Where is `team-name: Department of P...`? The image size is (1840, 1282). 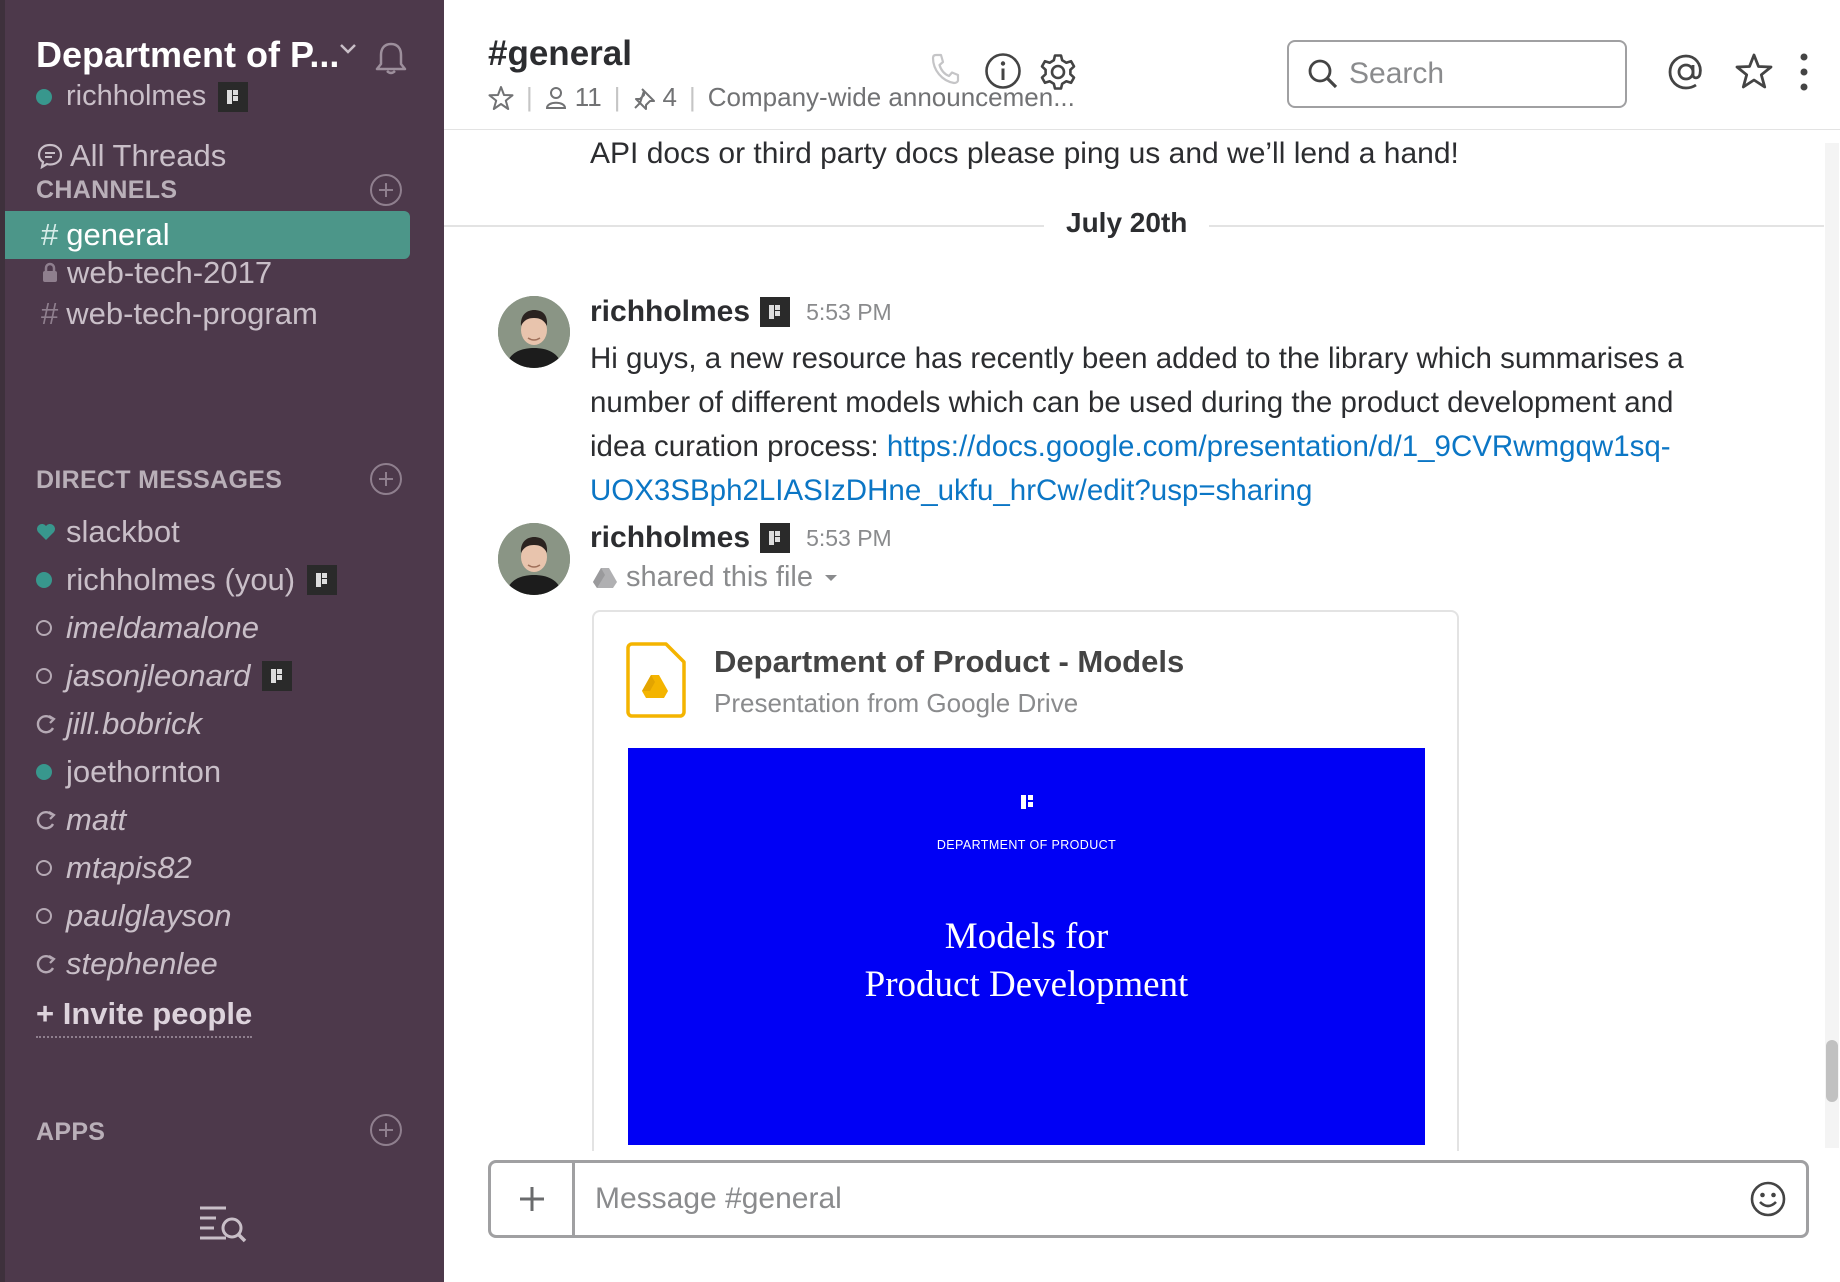
team-name: Department of P... is located at coordinates (187, 55).